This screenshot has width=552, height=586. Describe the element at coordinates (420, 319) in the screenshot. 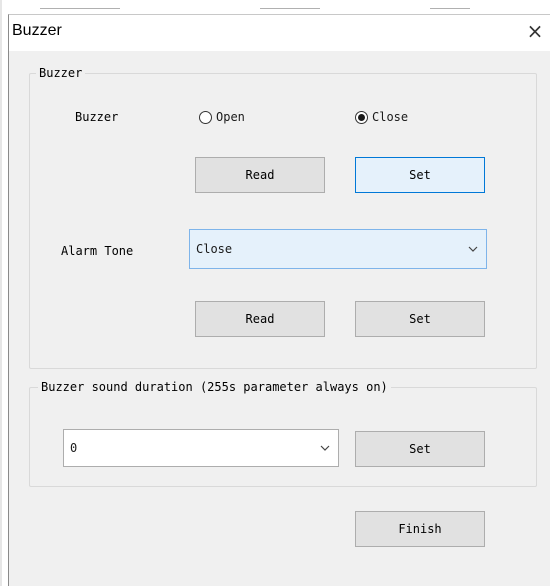

I see `set-alarm-tone-button: Set` at that location.